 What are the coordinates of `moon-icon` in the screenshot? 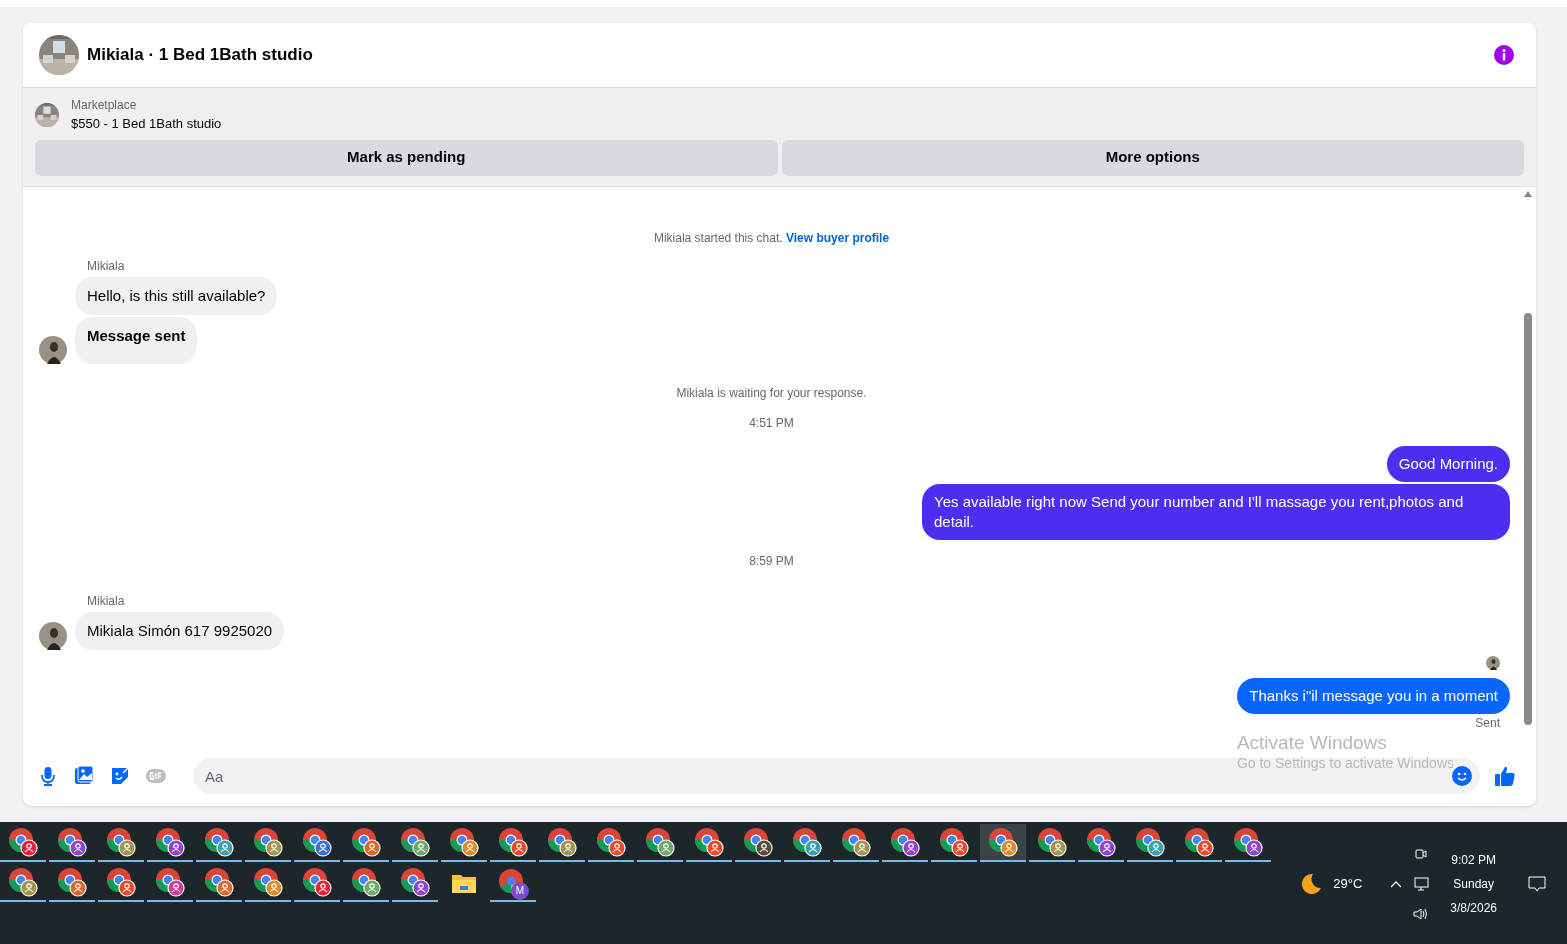 It's located at (1311, 884).